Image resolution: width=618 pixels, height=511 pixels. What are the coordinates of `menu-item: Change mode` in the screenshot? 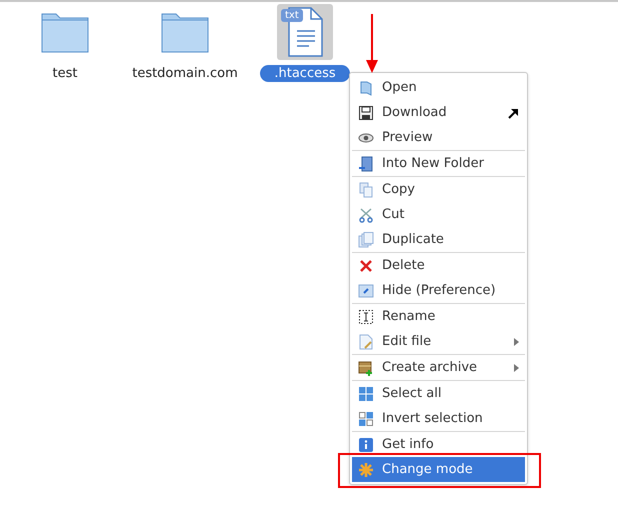 It's located at (438, 469).